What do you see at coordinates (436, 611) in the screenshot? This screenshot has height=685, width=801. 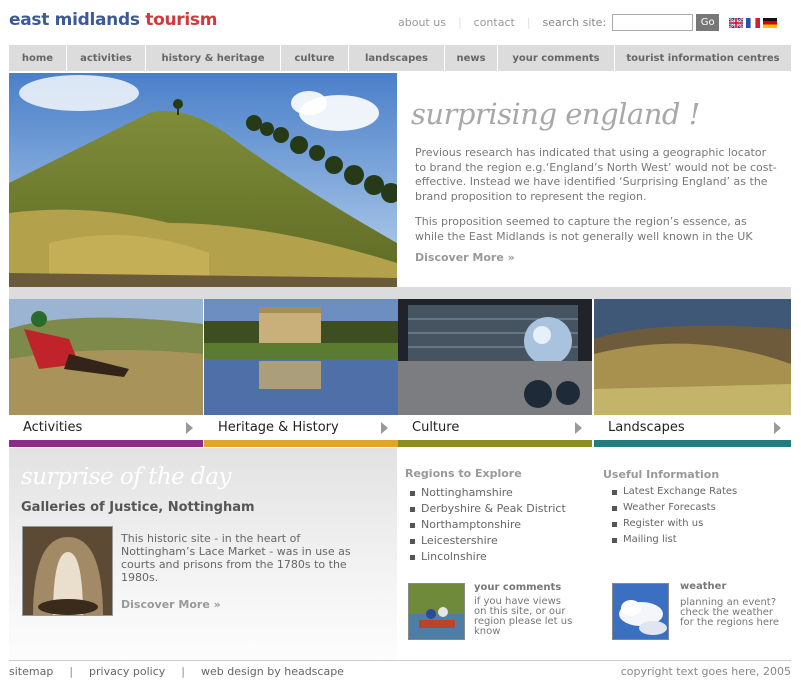 I see `comments-image` at bounding box center [436, 611].